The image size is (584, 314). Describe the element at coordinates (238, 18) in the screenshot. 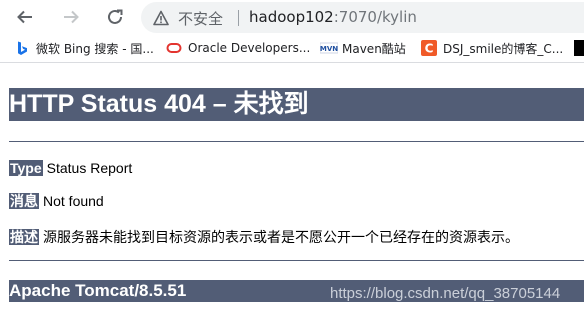

I see `omnibox-divider` at that location.